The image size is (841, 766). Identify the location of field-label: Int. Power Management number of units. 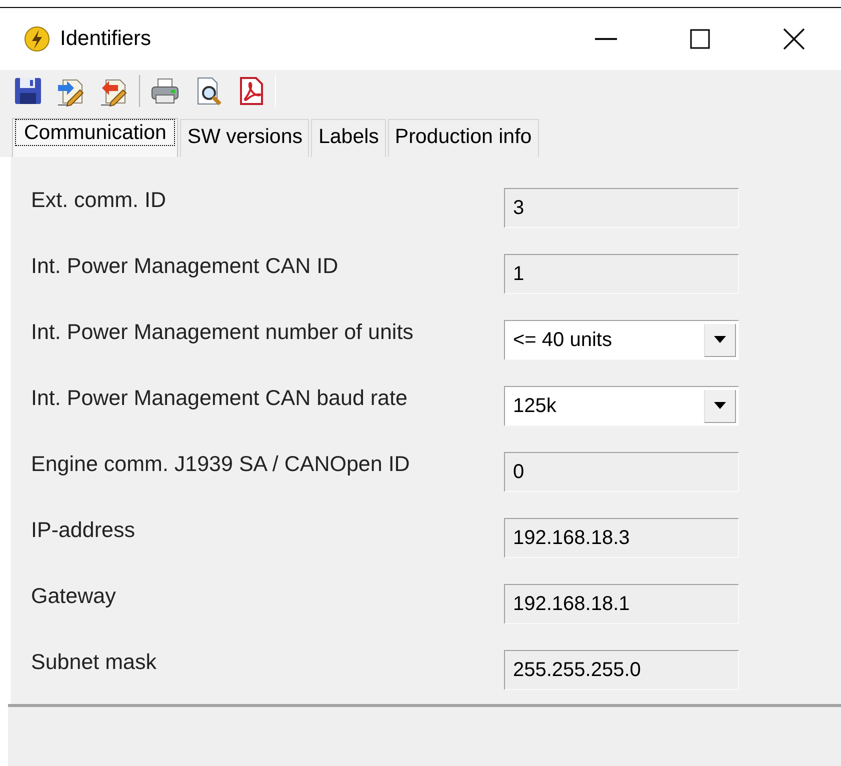
(222, 332).